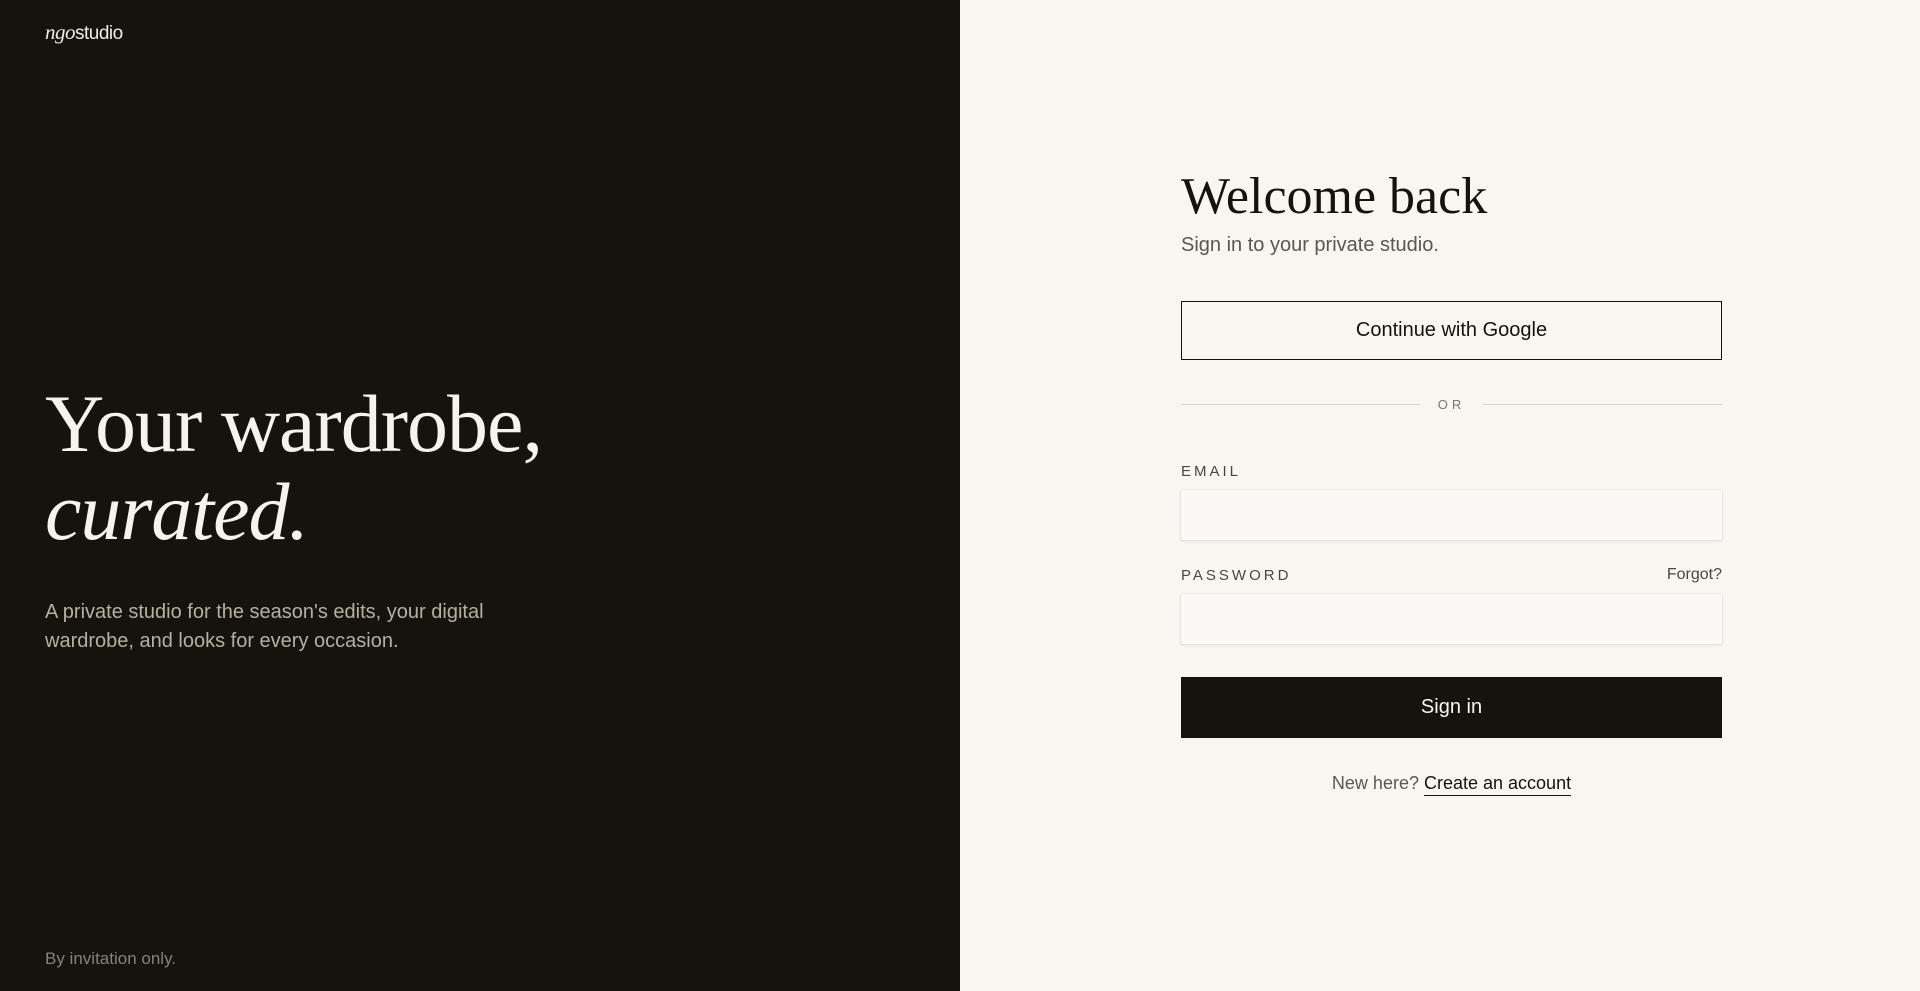 This screenshot has width=1920, height=991. What do you see at coordinates (1211, 471) in the screenshot?
I see `email-label: EMAIL` at bounding box center [1211, 471].